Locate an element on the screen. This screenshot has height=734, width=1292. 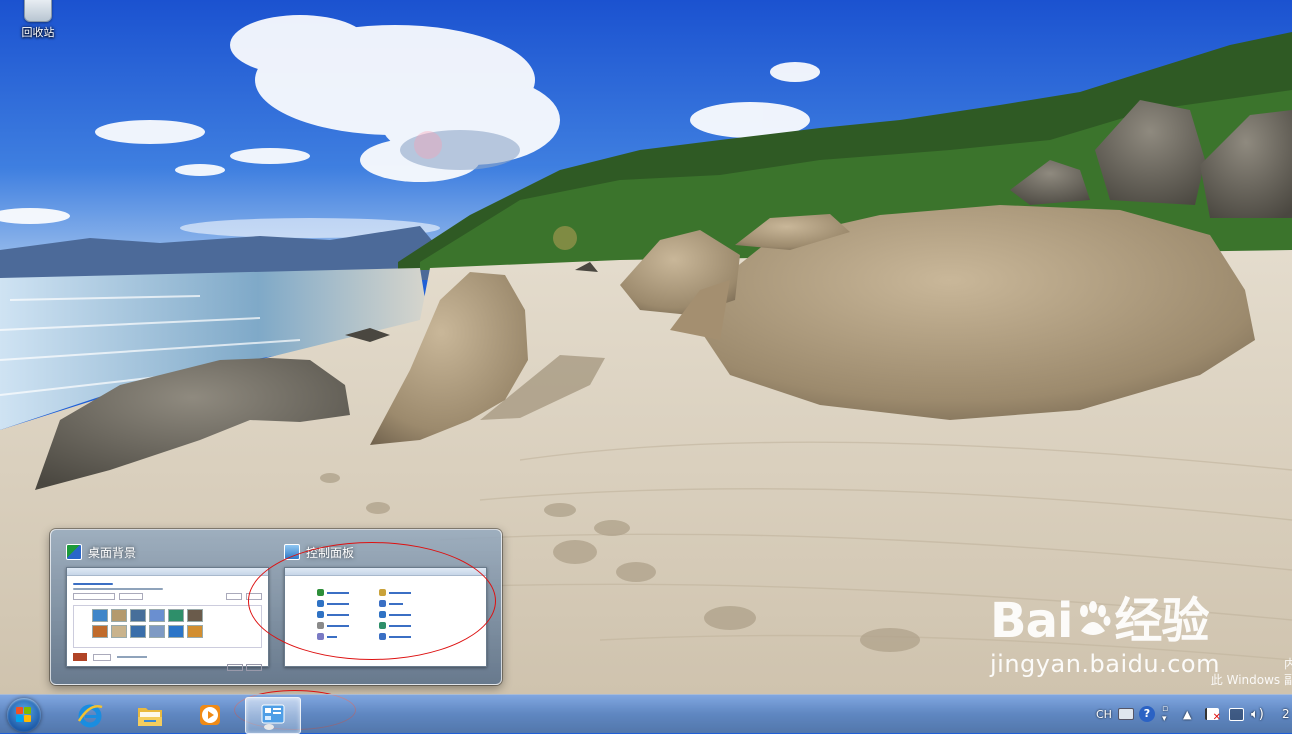
taskbar-button-control-panel is located at coordinates (273, 715).